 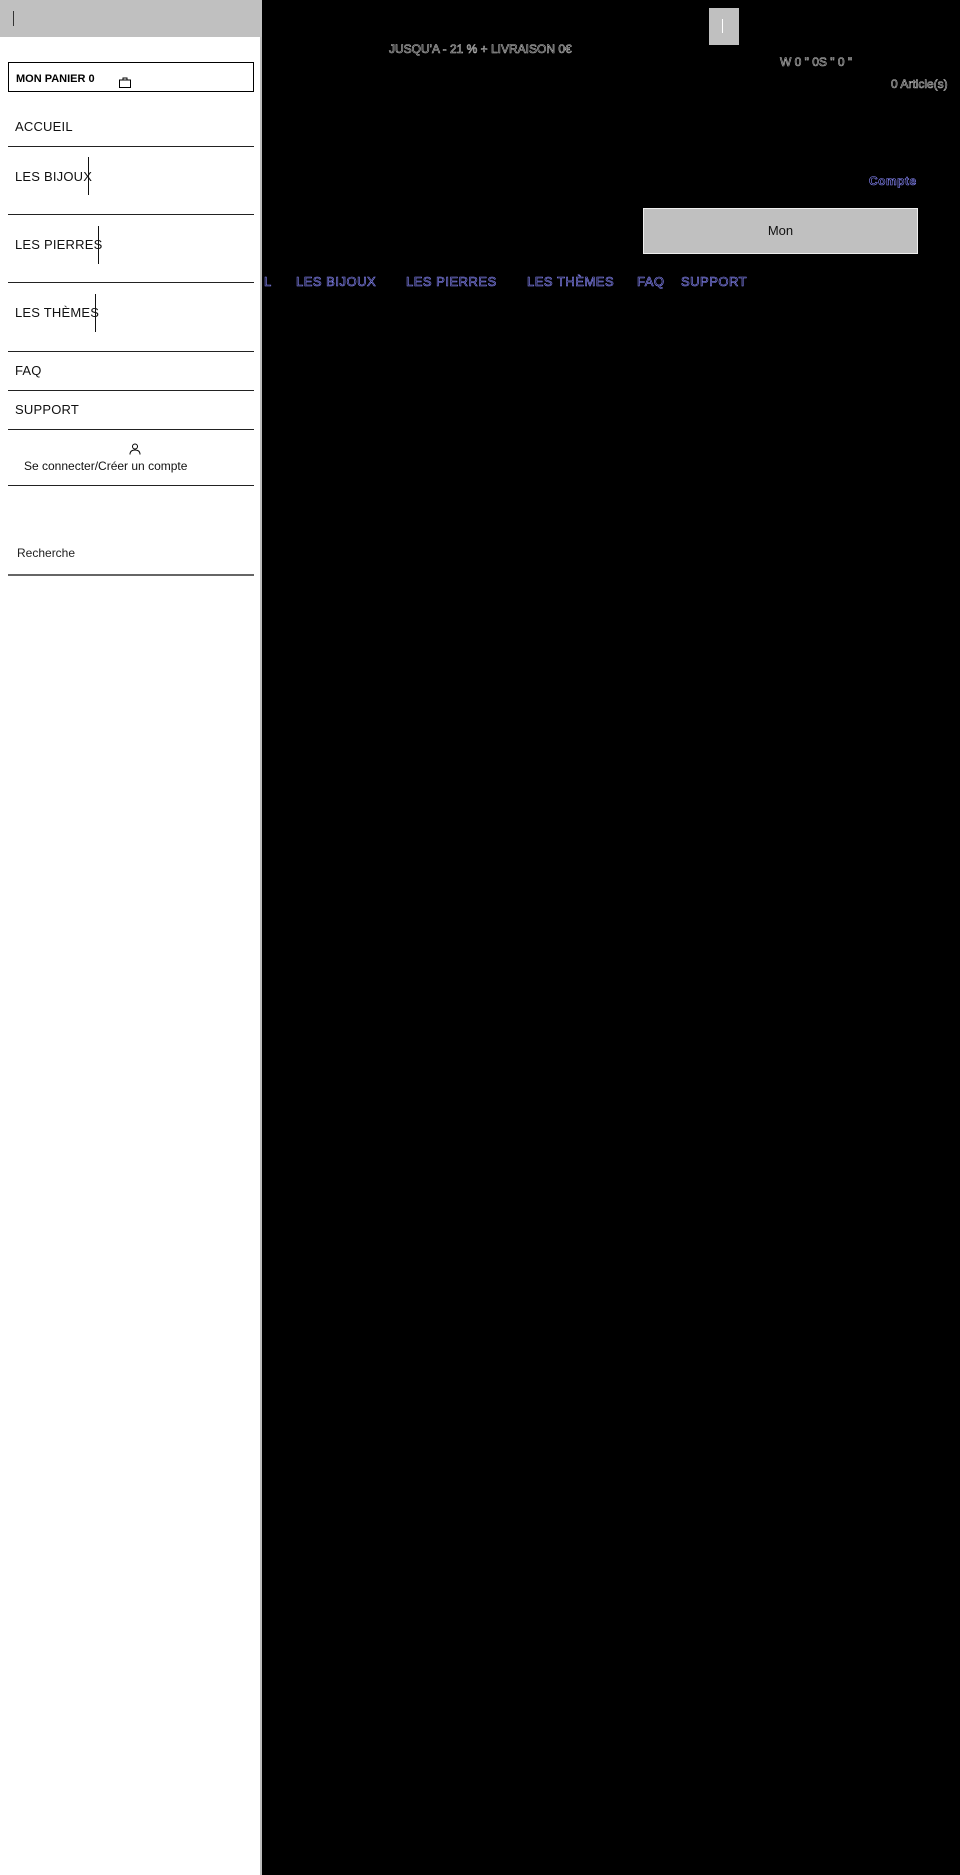 What do you see at coordinates (57, 312) in the screenshot?
I see `menu-item-themes: LES THÈMES` at bounding box center [57, 312].